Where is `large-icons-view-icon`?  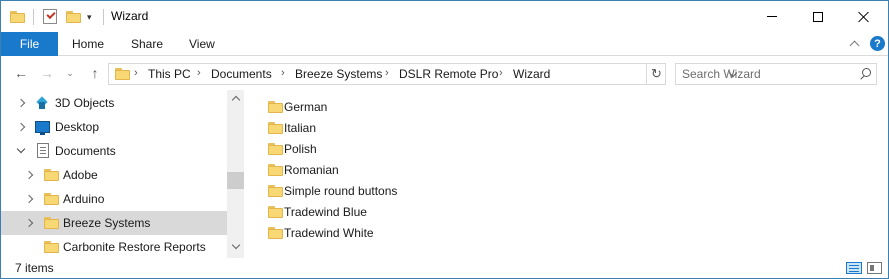
large-icons-view-icon is located at coordinates (874, 268).